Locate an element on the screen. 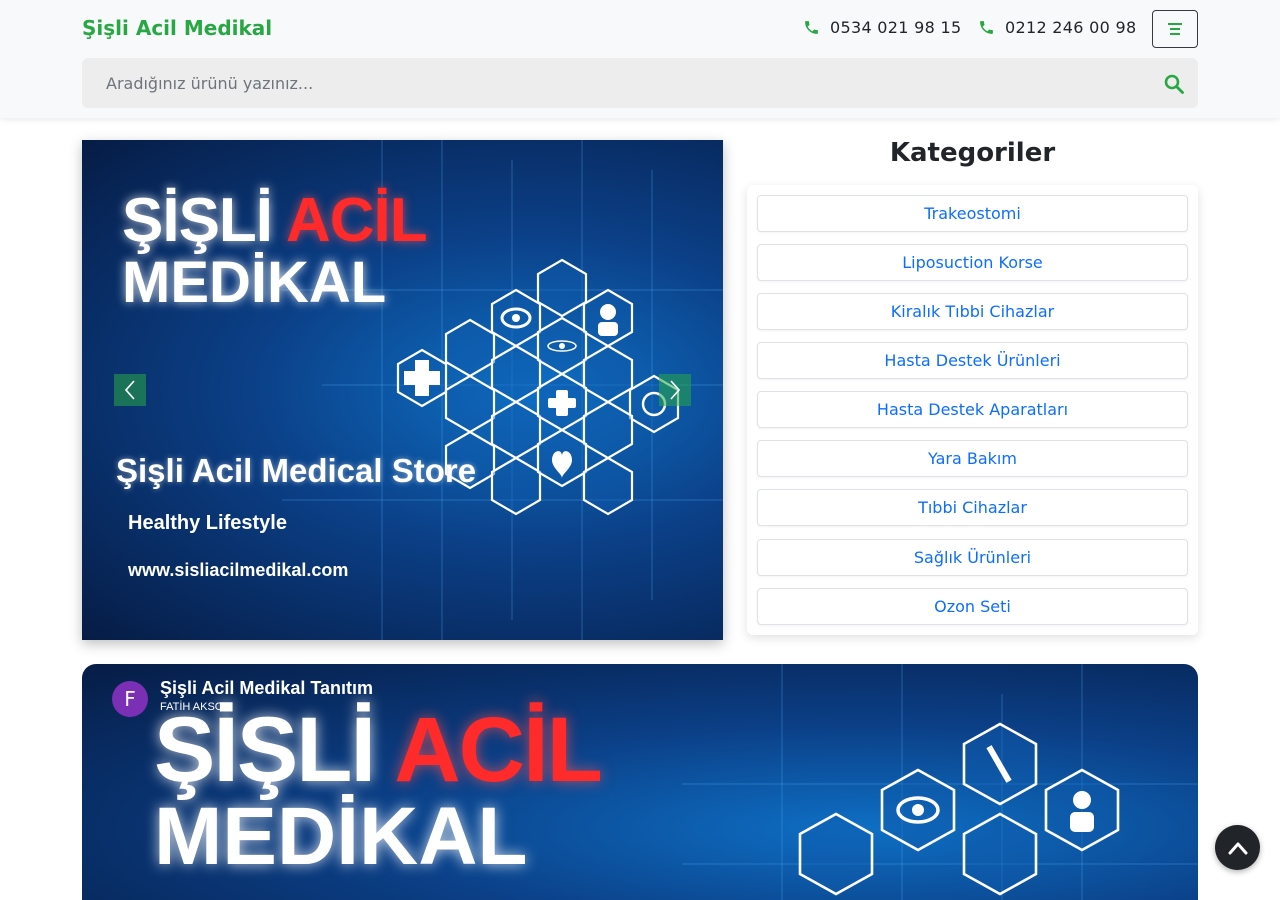 The height and width of the screenshot is (900, 1280). scroll-to-top-button is located at coordinates (1237, 847).